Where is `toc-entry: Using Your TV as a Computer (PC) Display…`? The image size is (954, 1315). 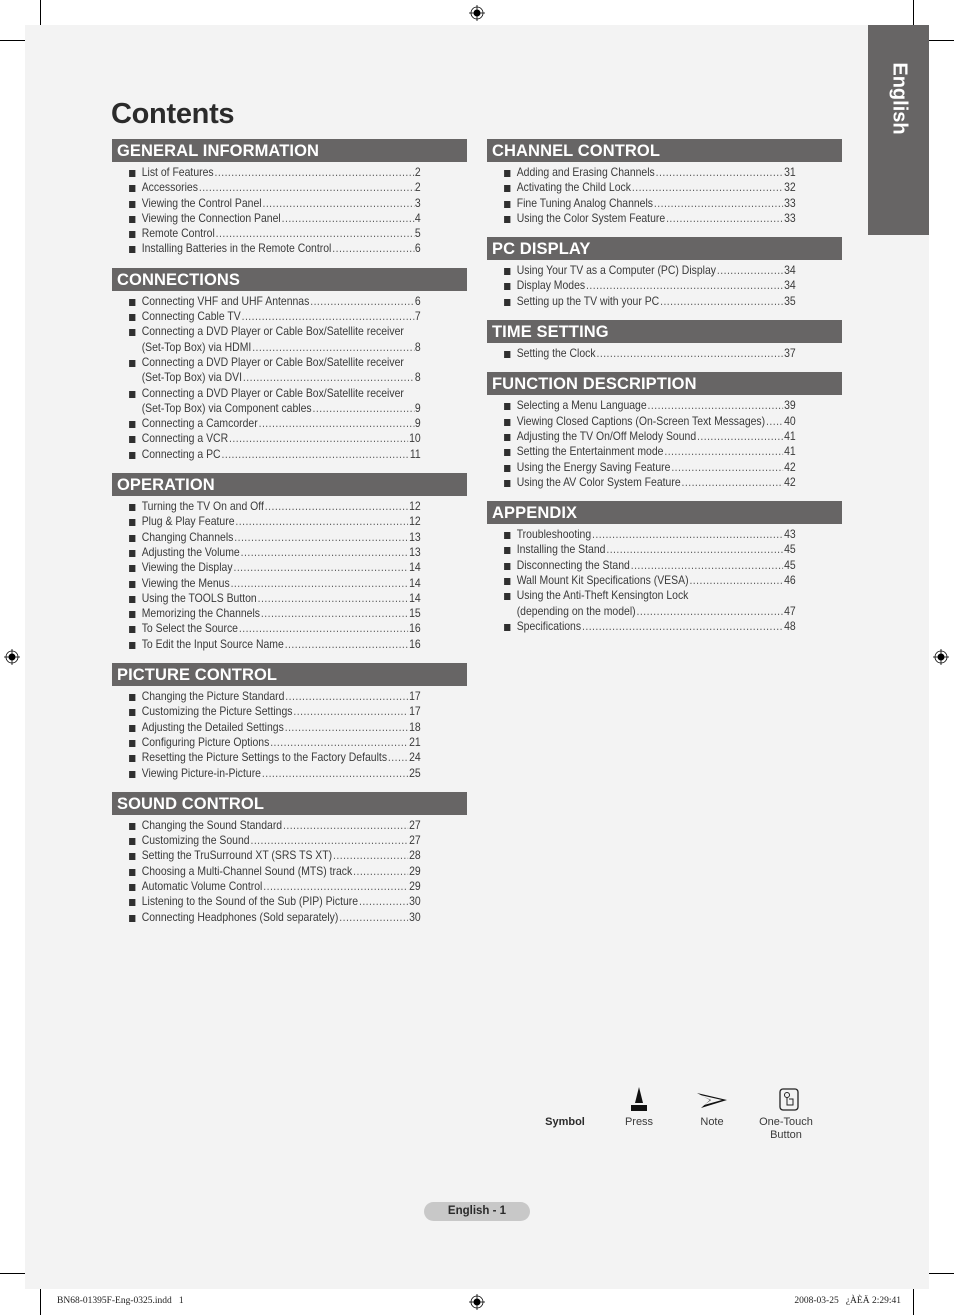 toc-entry: Using Your TV as a Computer (PC) Display… is located at coordinates (644, 270).